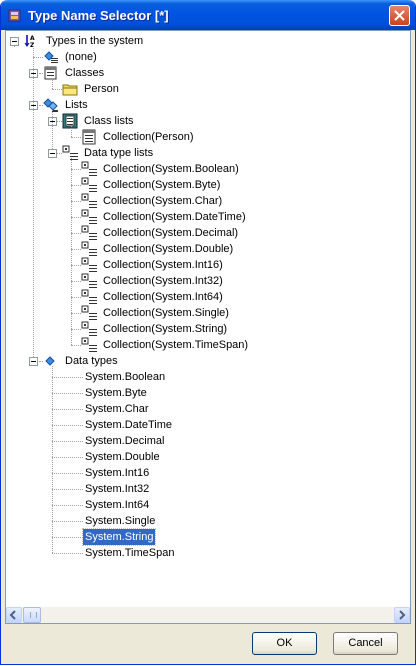 This screenshot has height=666, width=416. I want to click on tree-node-label: System.Int16, so click(117, 473).